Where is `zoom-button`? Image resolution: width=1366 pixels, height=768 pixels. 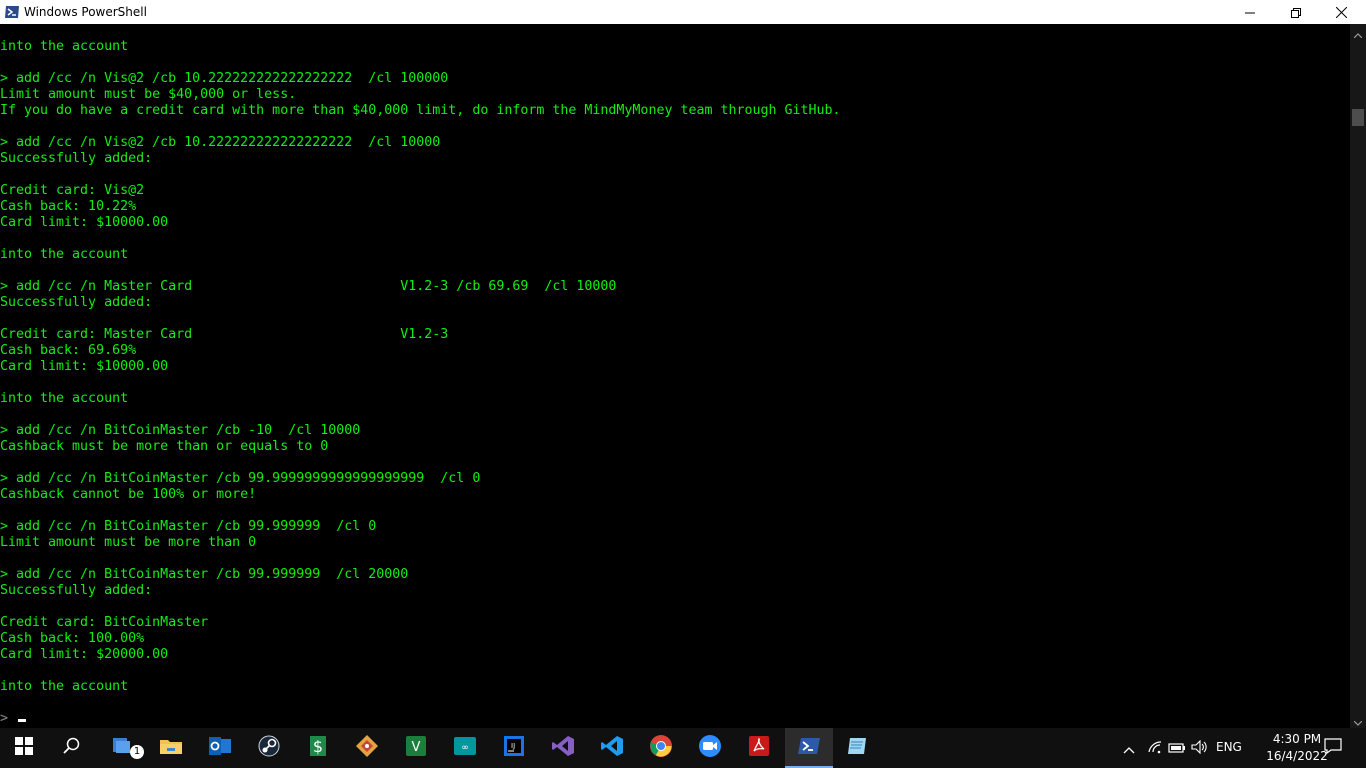 zoom-button is located at coordinates (710, 748).